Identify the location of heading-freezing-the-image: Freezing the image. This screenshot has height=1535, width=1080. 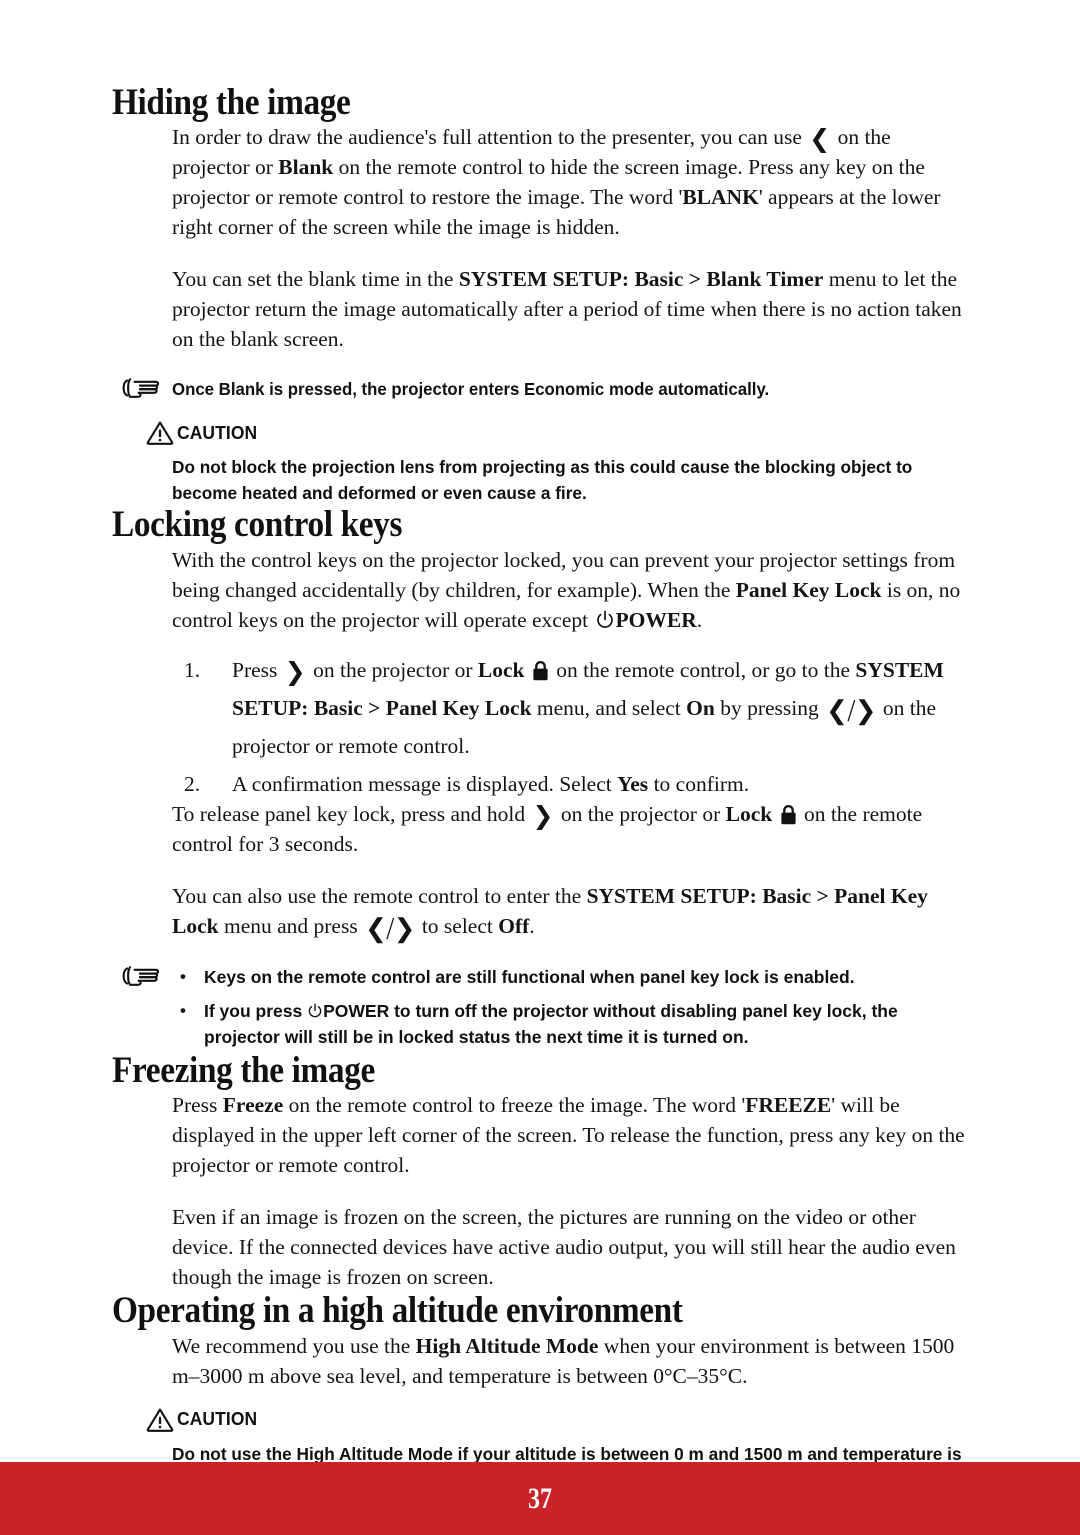
(243, 1070).